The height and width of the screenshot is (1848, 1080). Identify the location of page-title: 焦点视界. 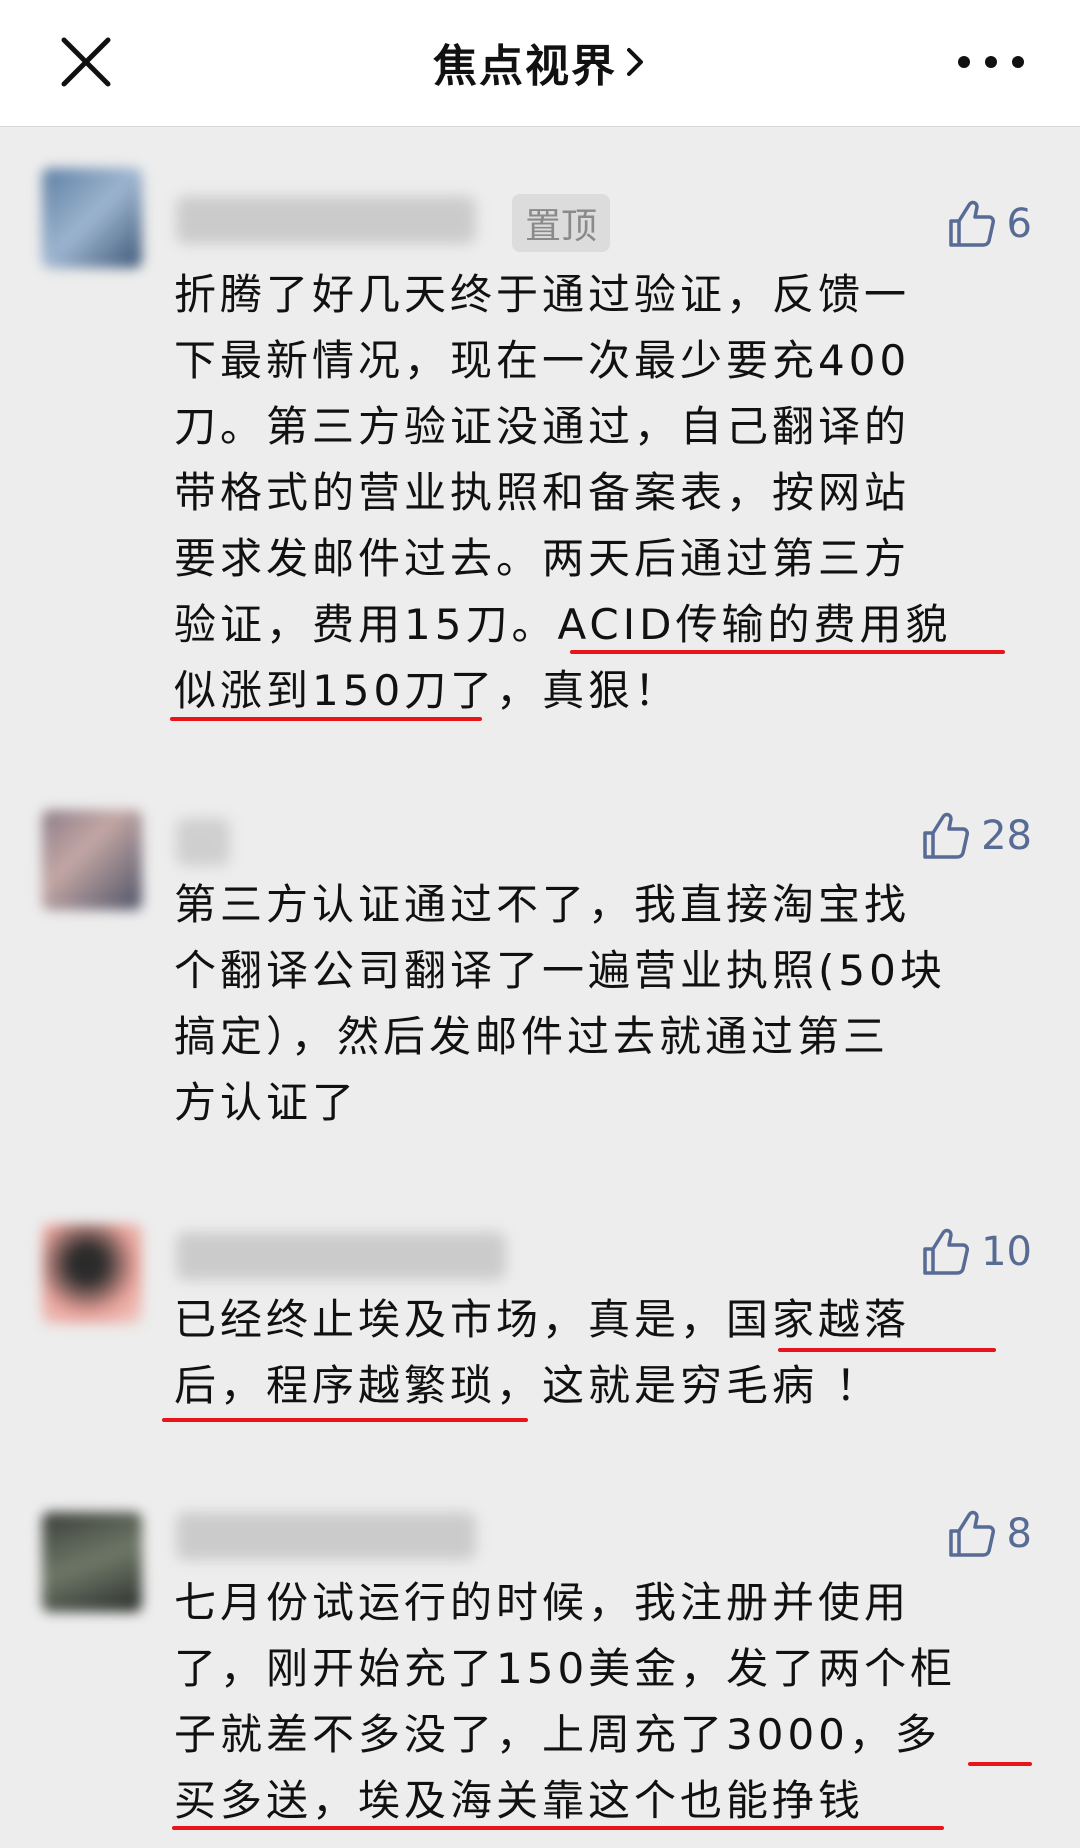
(525, 66).